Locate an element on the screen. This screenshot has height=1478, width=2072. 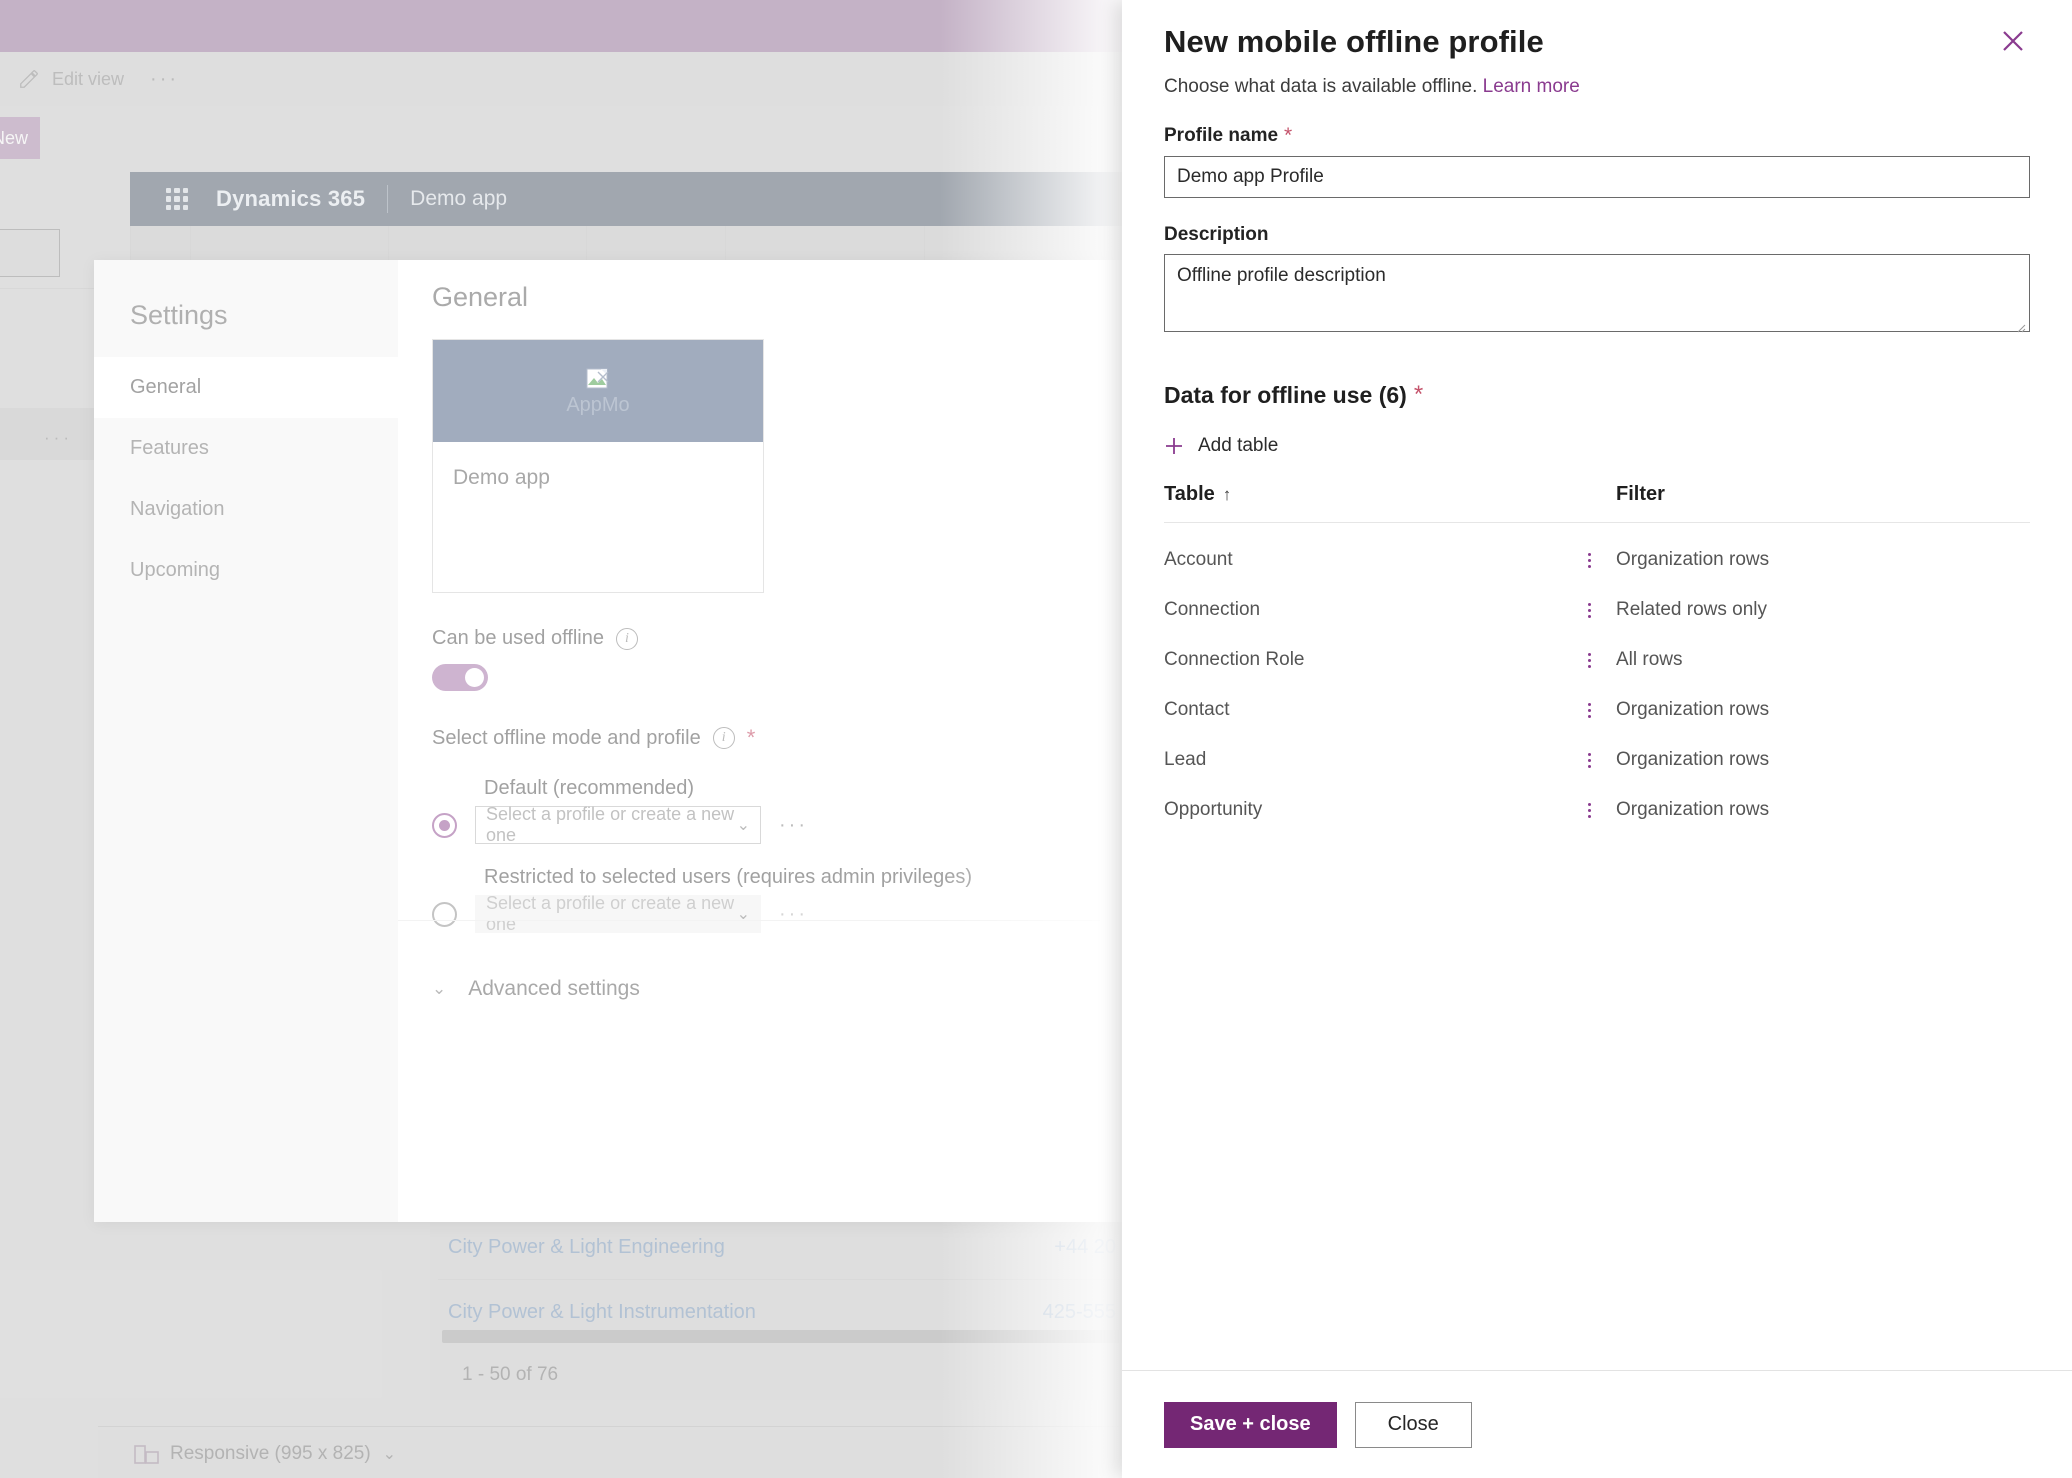
table-row: Connection Related rows only is located at coordinates (1597, 610).